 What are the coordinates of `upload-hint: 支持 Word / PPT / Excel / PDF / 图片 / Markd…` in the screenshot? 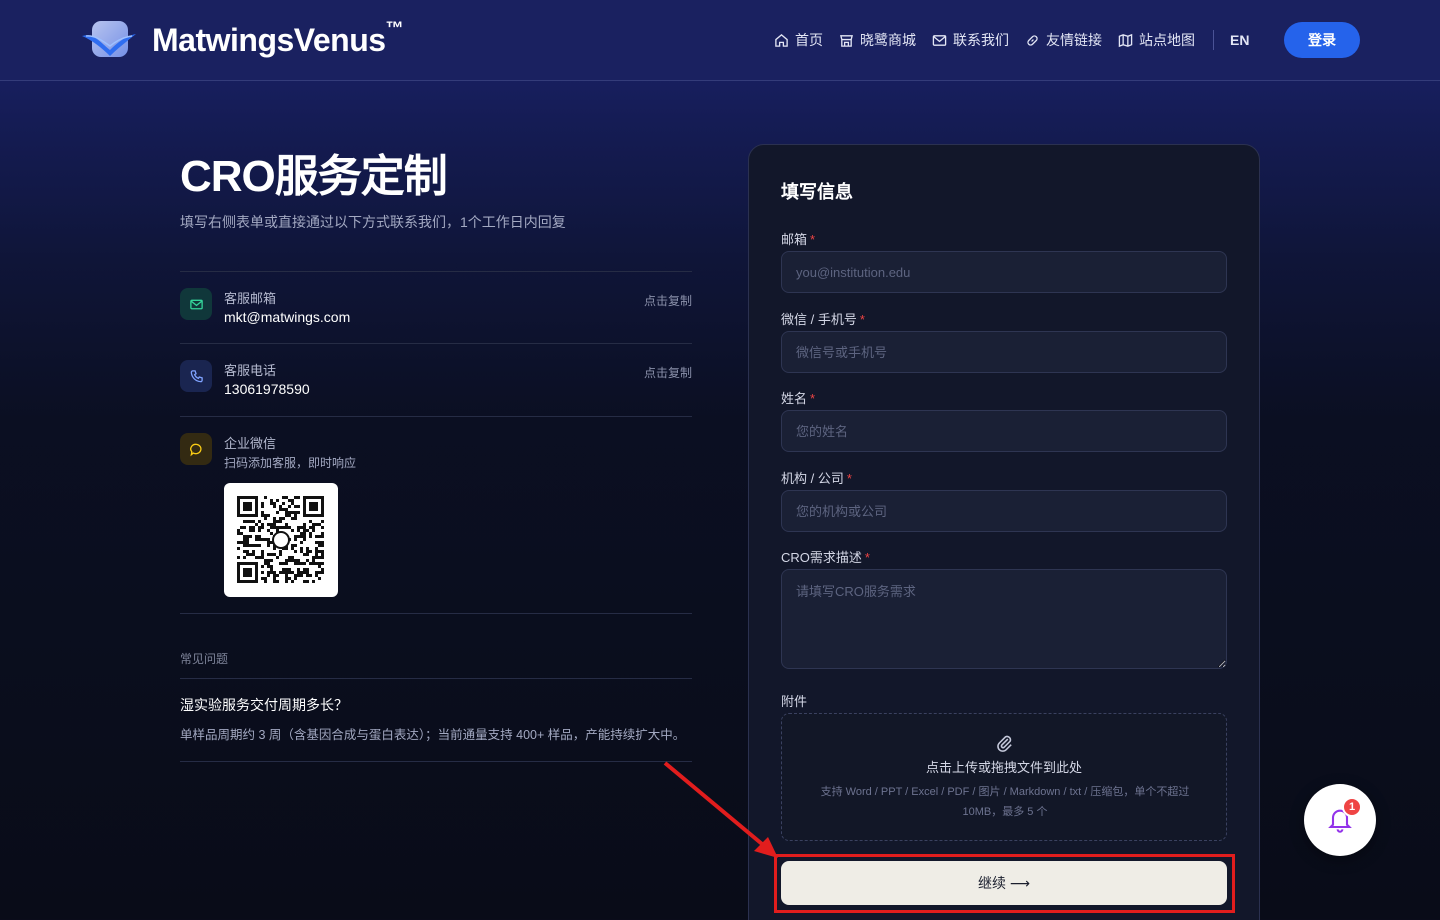 It's located at (1005, 802).